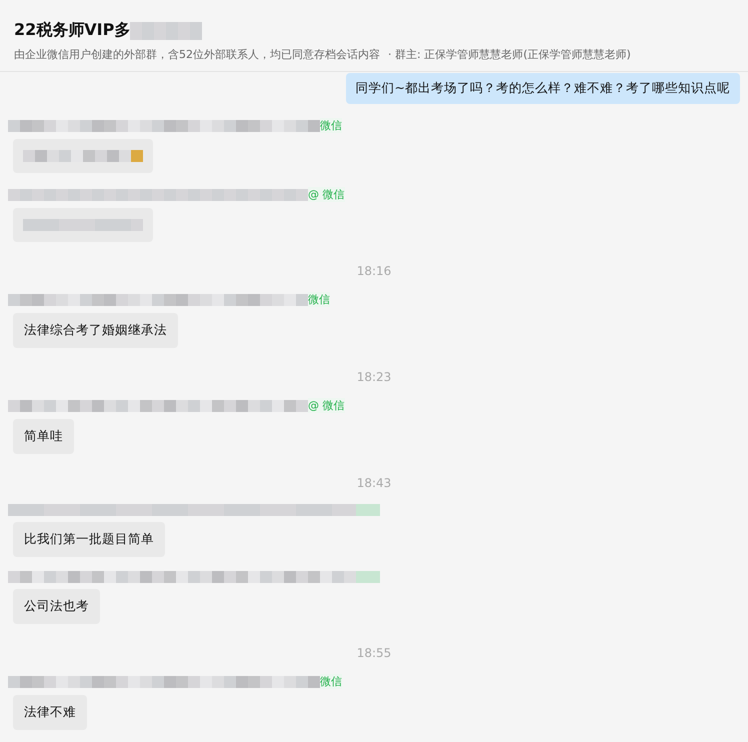  What do you see at coordinates (72, 30) in the screenshot?
I see `group-title: 22税务师VIP多` at bounding box center [72, 30].